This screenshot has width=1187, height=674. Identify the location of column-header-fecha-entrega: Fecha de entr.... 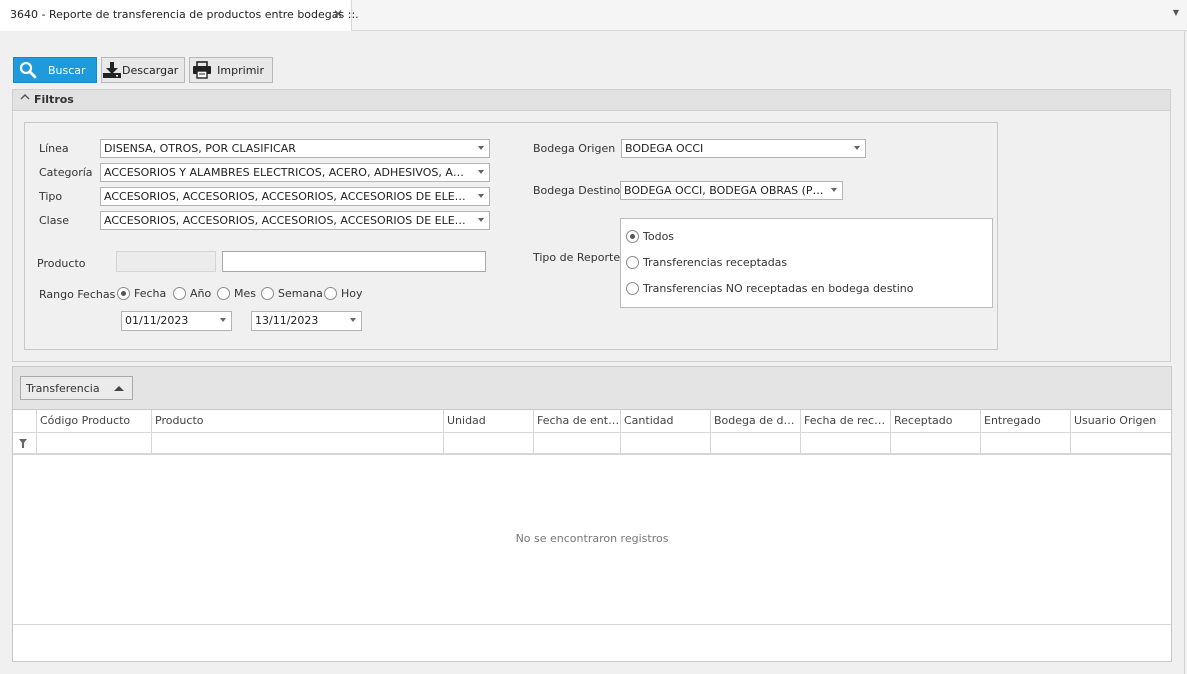
(576, 421).